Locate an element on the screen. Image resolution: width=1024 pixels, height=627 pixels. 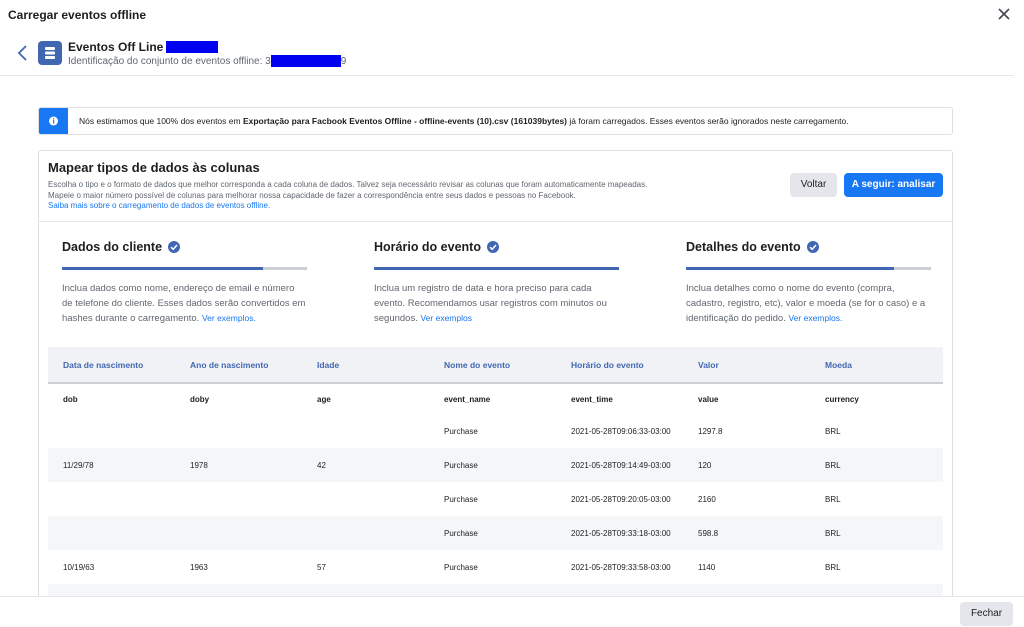
source-column-name: event_time is located at coordinates (592, 399).